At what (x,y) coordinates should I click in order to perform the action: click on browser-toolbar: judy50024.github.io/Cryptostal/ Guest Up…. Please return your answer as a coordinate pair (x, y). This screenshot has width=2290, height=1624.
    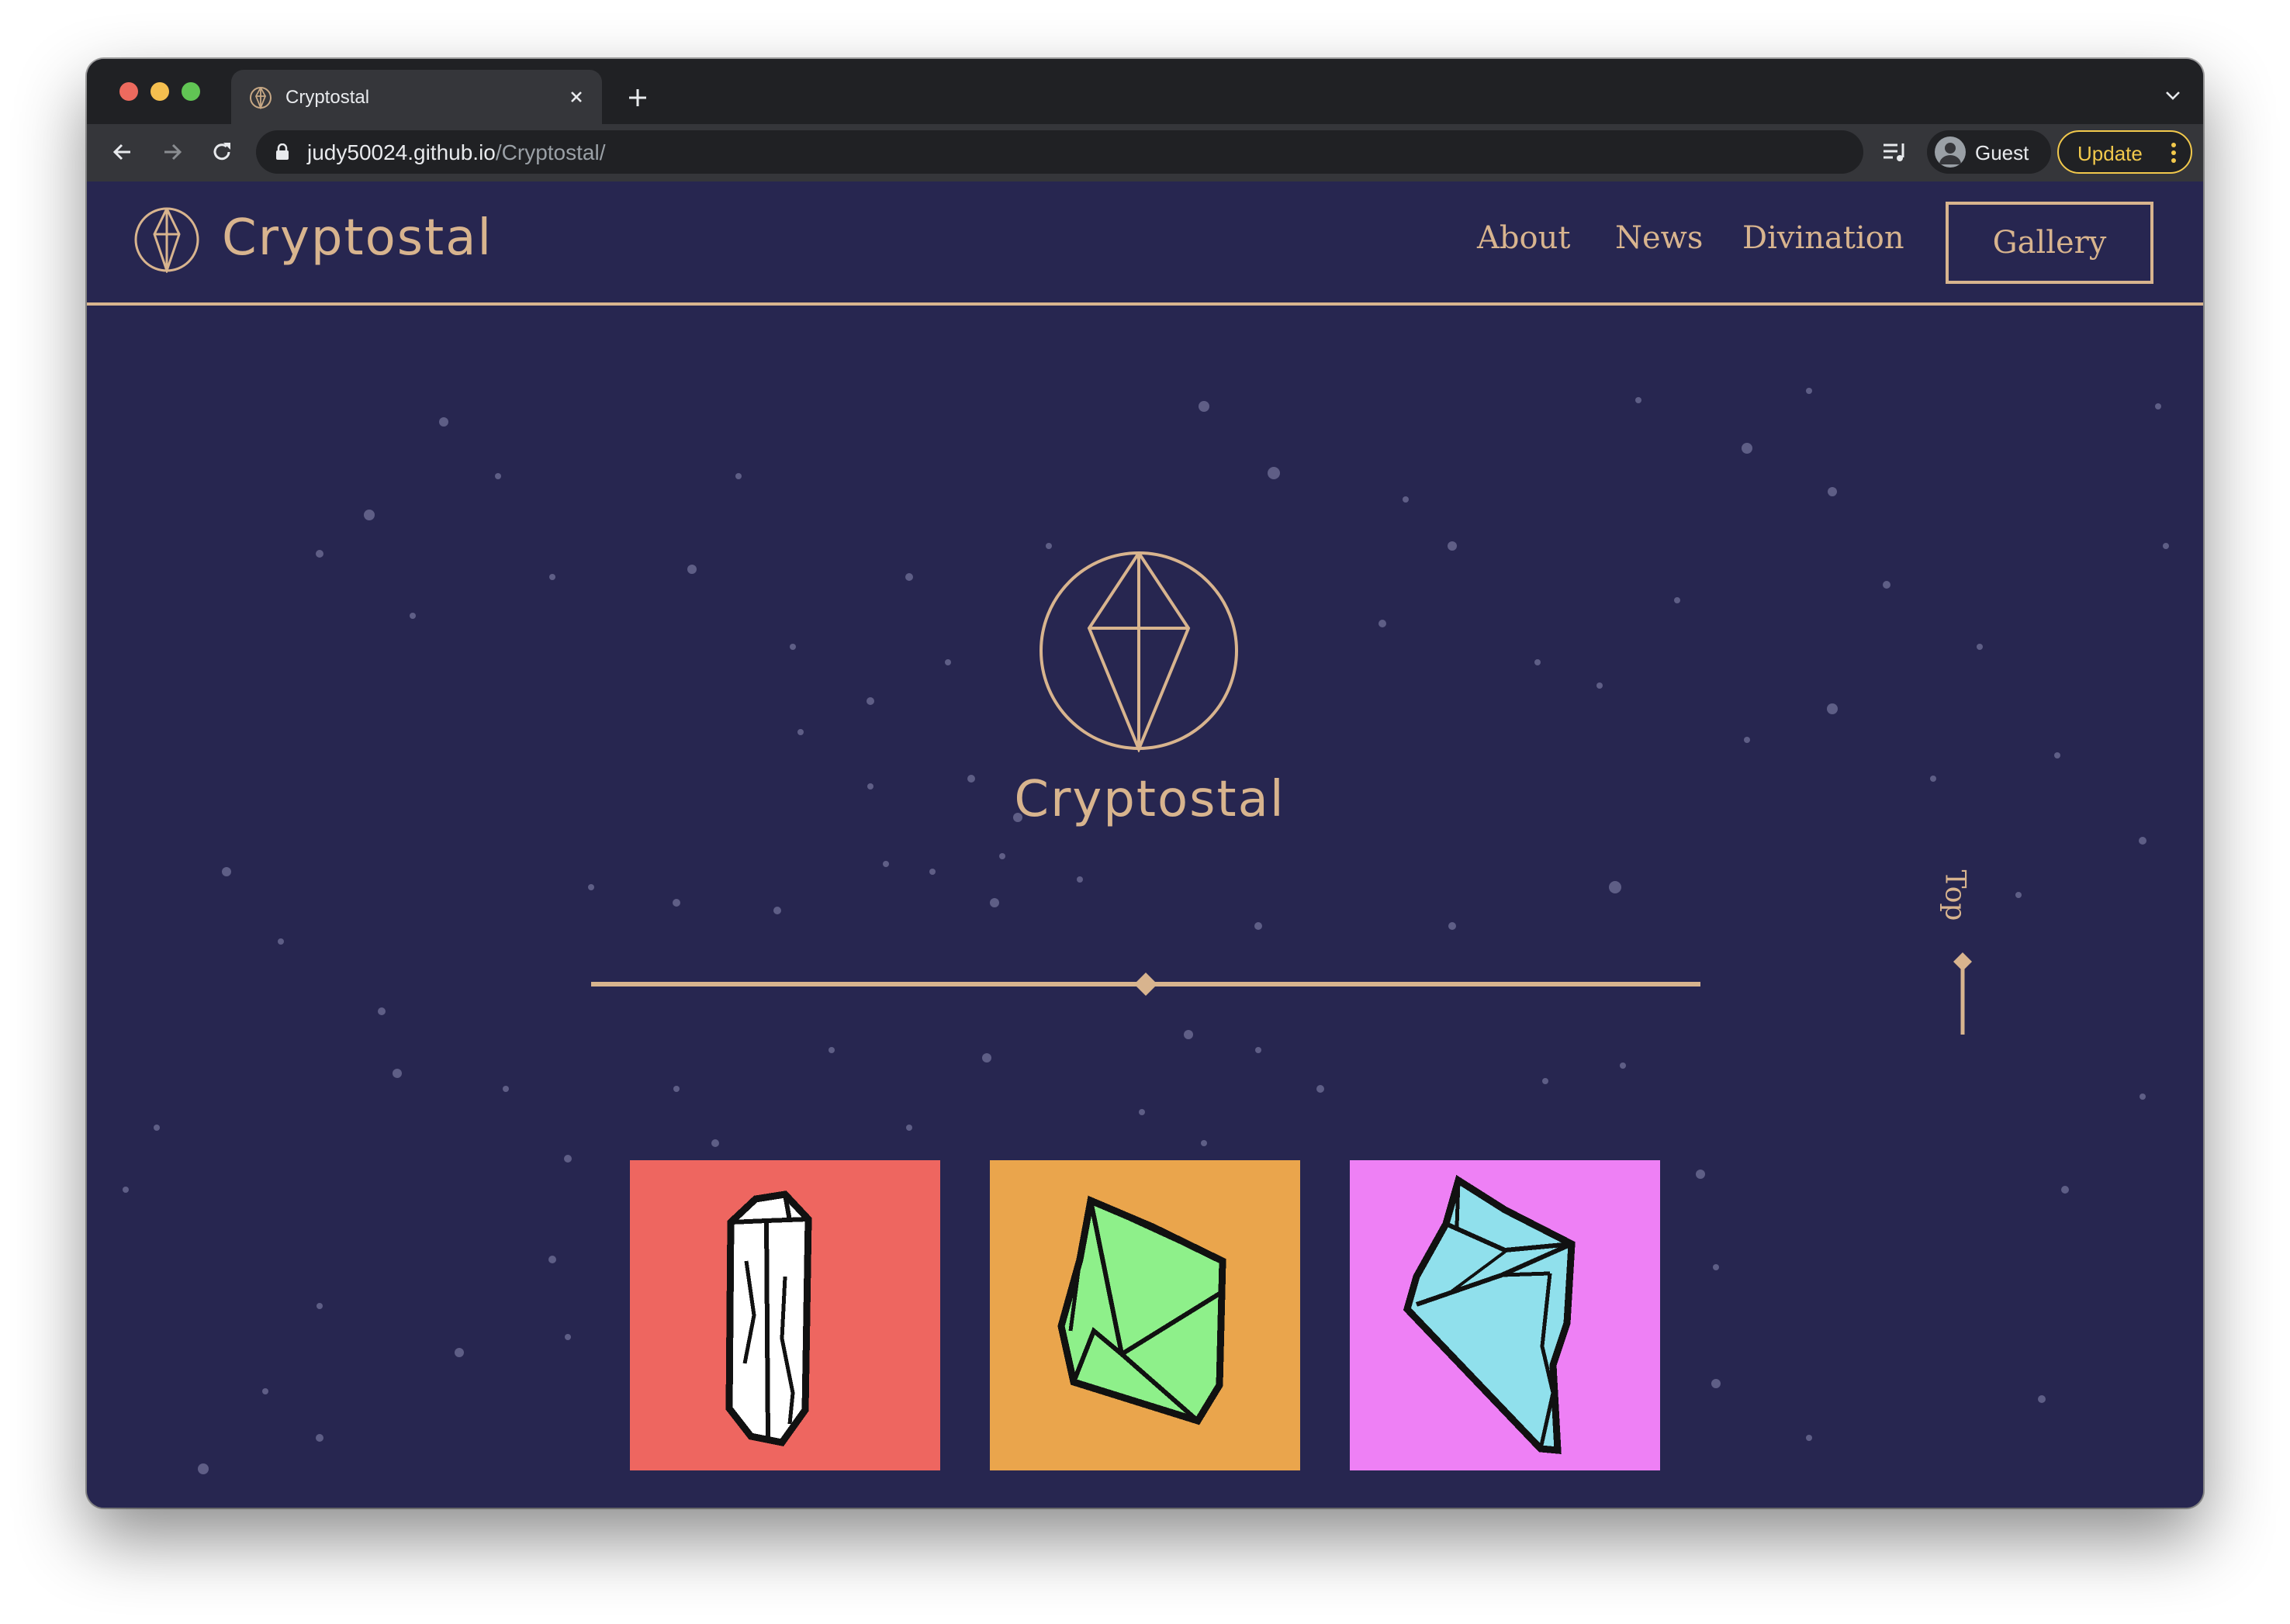
    Looking at the image, I should click on (1145, 152).